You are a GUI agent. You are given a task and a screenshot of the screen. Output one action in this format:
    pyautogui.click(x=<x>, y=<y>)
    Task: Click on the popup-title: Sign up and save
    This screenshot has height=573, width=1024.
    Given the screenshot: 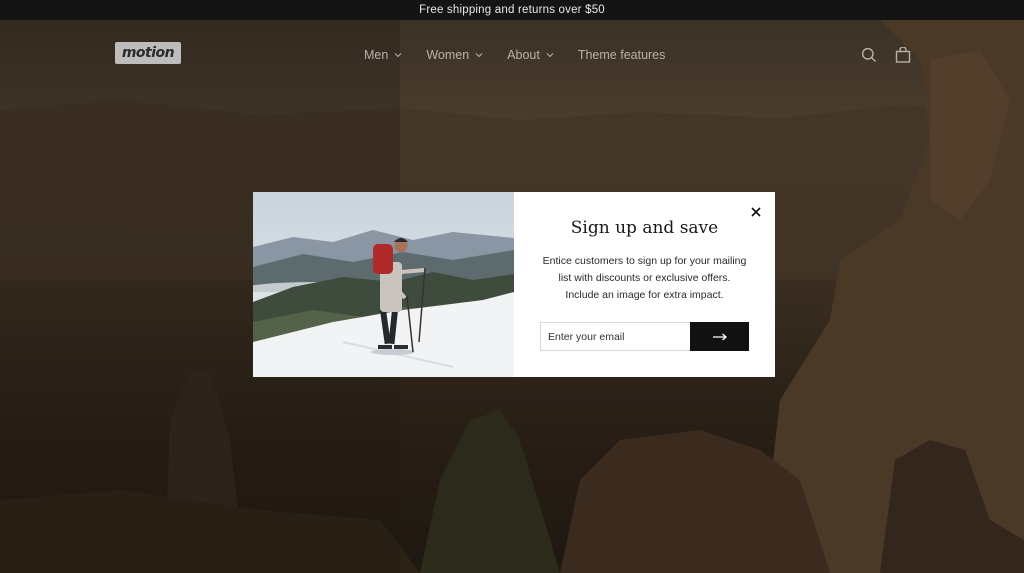 What is the action you would take?
    pyautogui.click(x=644, y=228)
    